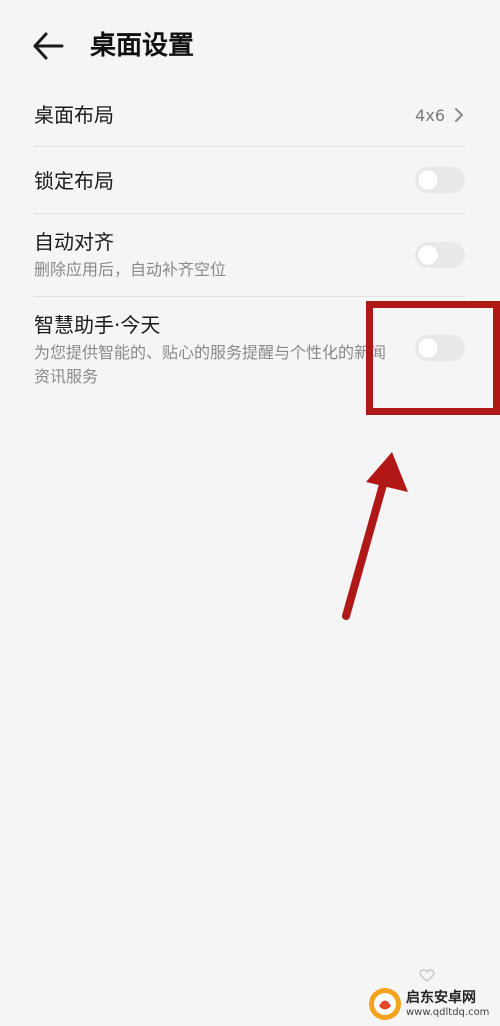 This screenshot has height=1026, width=500. Describe the element at coordinates (74, 181) in the screenshot. I see `setting-title: 锁定布局` at that location.